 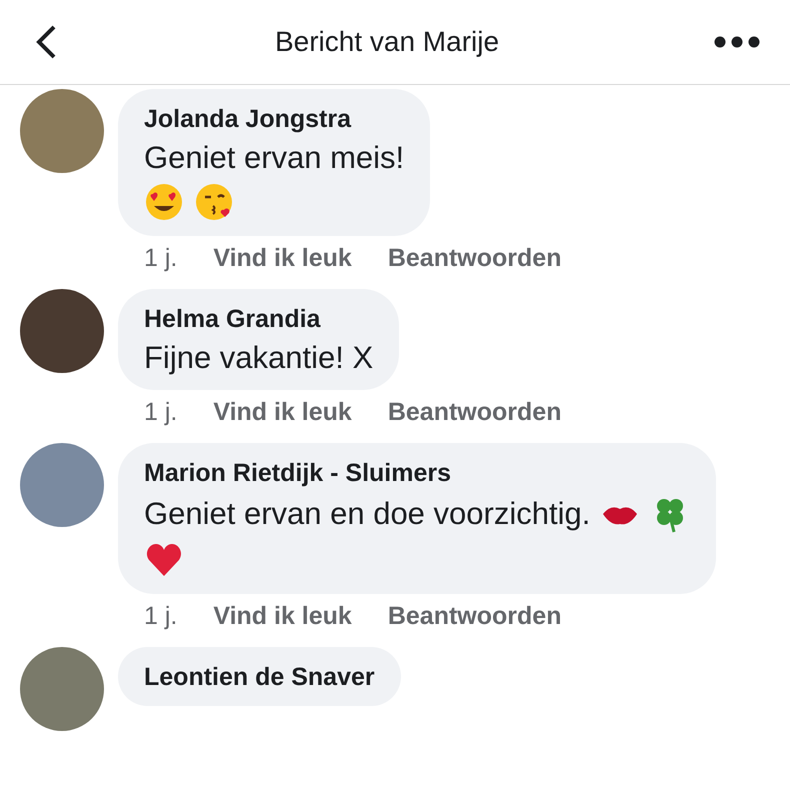 What do you see at coordinates (259, 358) in the screenshot?
I see `comment-text: Fijne vakantie! X` at bounding box center [259, 358].